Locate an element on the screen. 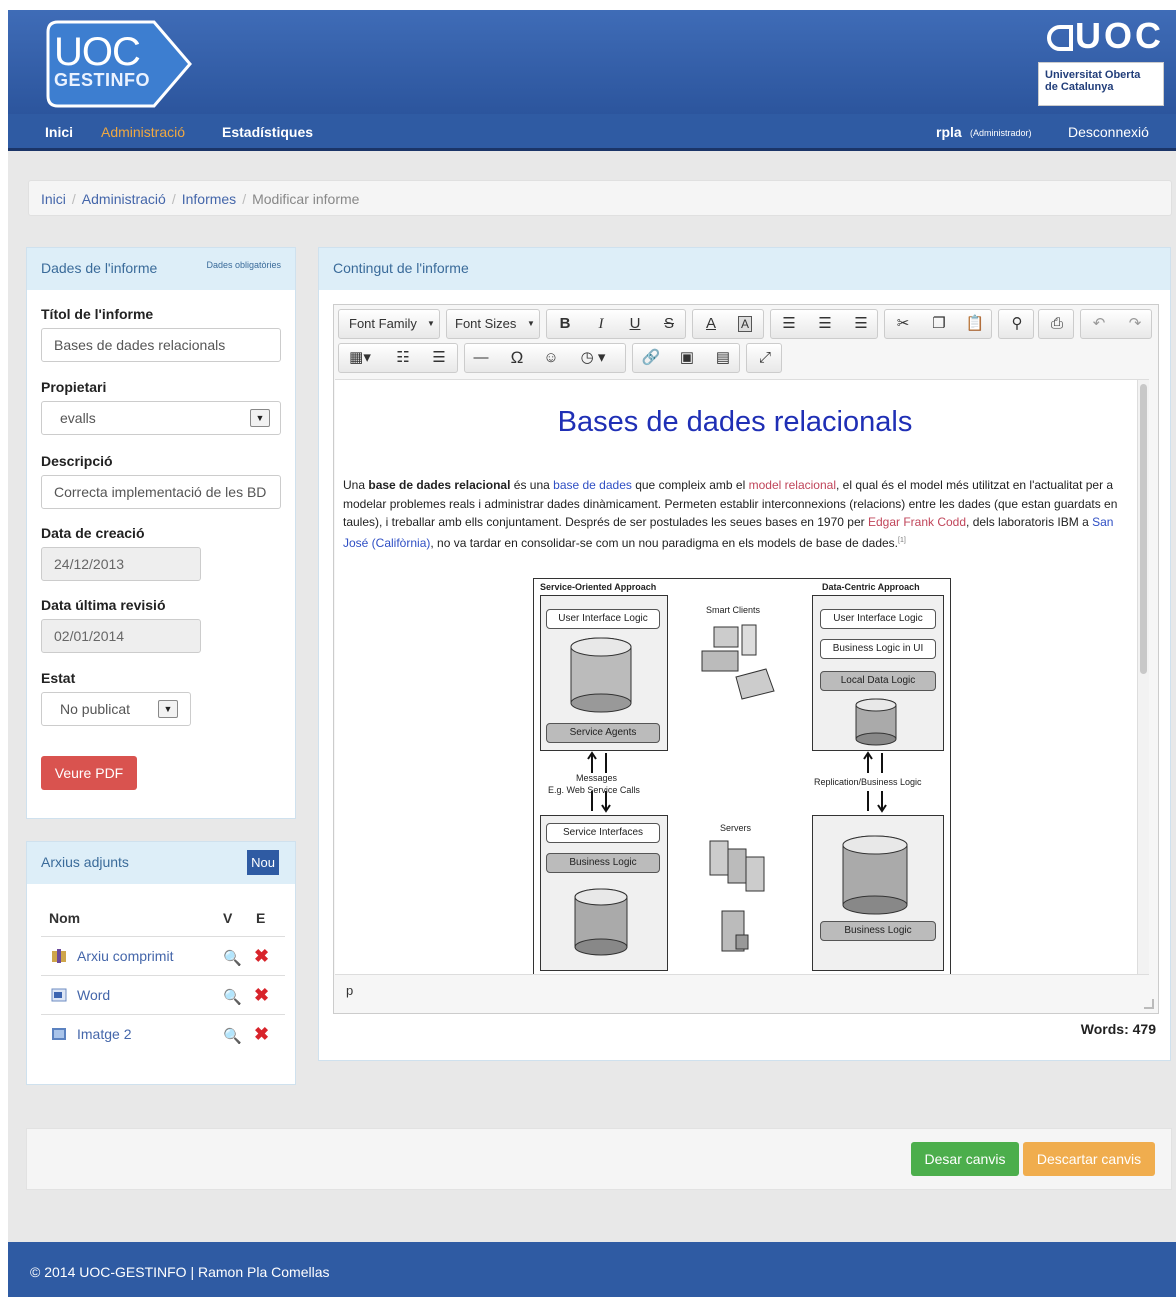 The image size is (1176, 1297). italic-icon: I is located at coordinates (601, 324).